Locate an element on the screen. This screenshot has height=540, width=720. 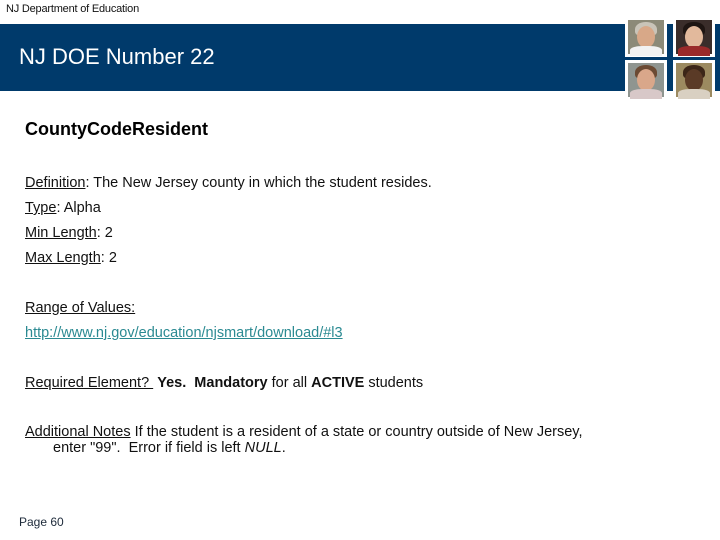
photo-man-gray-hair is located at coordinates (646, 37).